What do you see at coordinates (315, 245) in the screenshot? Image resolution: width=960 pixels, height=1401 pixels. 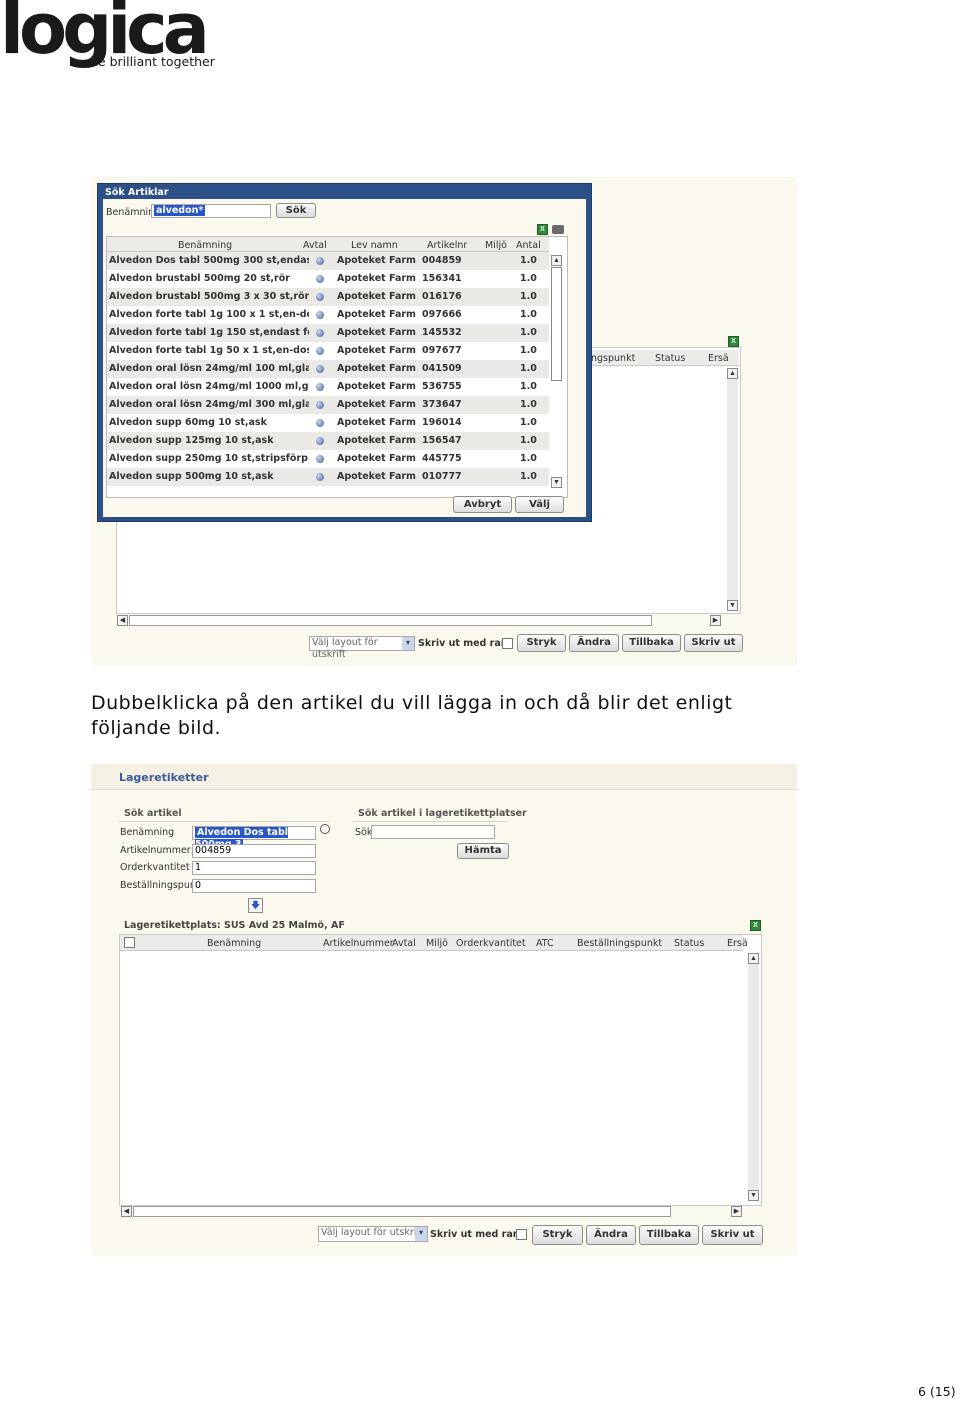 I see `column-header: Avtal` at bounding box center [315, 245].